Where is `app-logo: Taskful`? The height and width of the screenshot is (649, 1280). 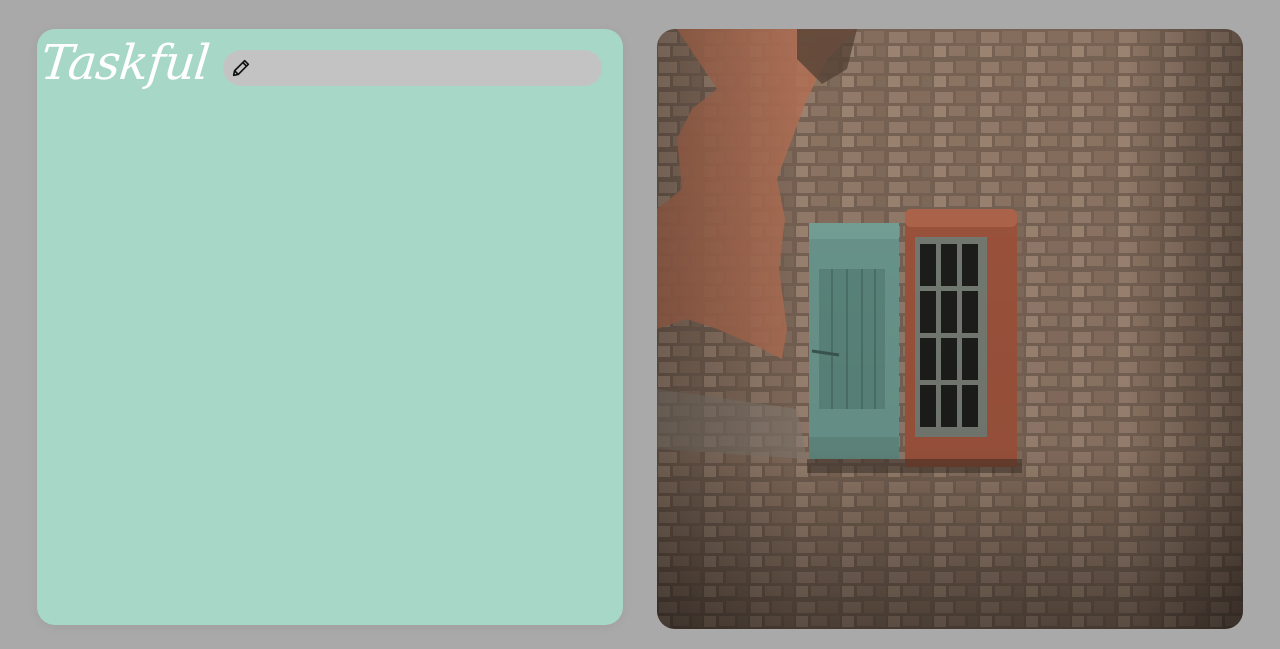
app-logo: Taskful is located at coordinates (125, 63).